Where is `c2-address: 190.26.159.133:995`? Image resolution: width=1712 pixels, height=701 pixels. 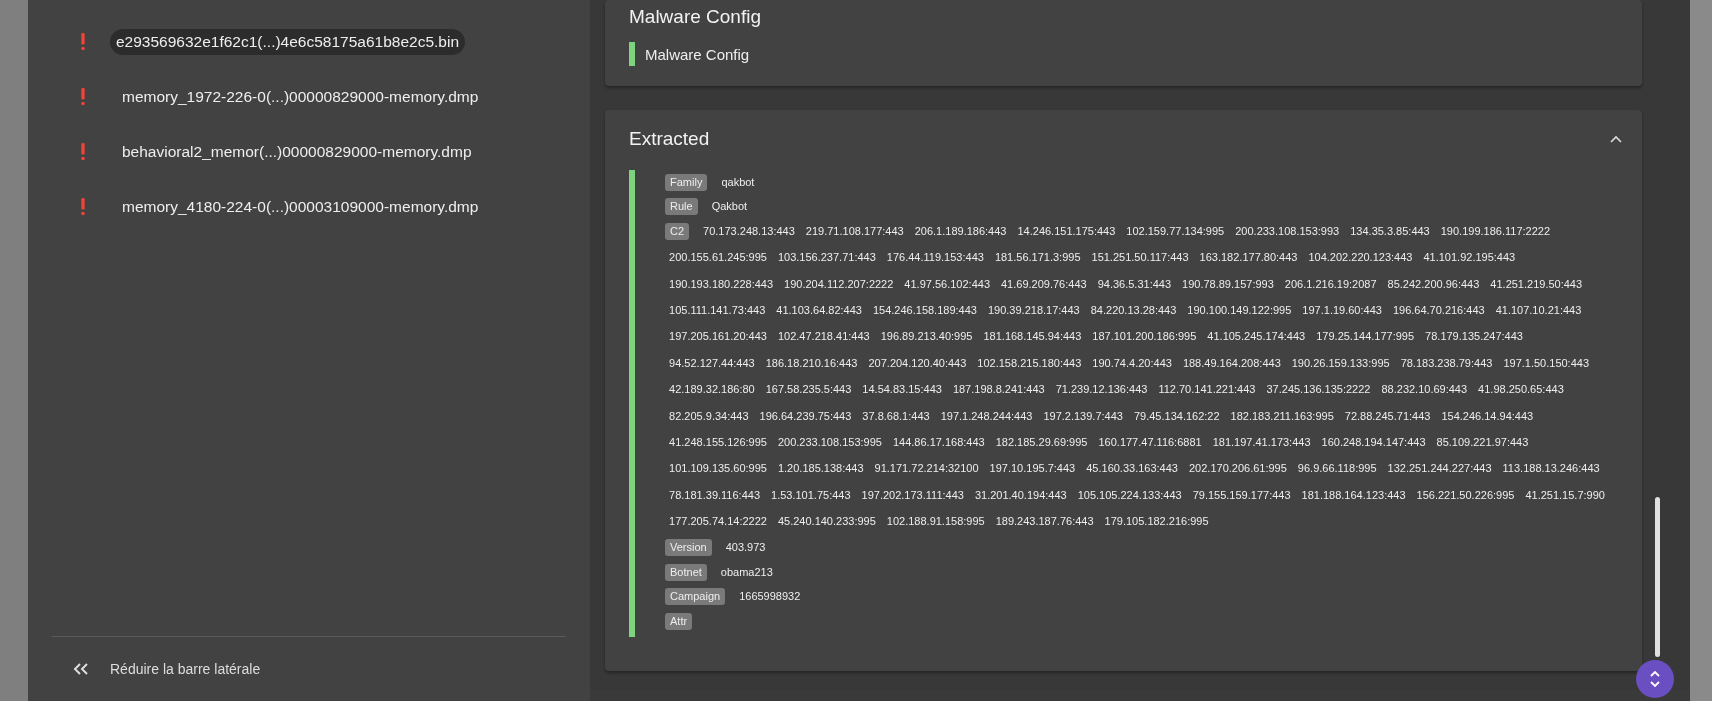 c2-address: 190.26.159.133:995 is located at coordinates (1340, 363).